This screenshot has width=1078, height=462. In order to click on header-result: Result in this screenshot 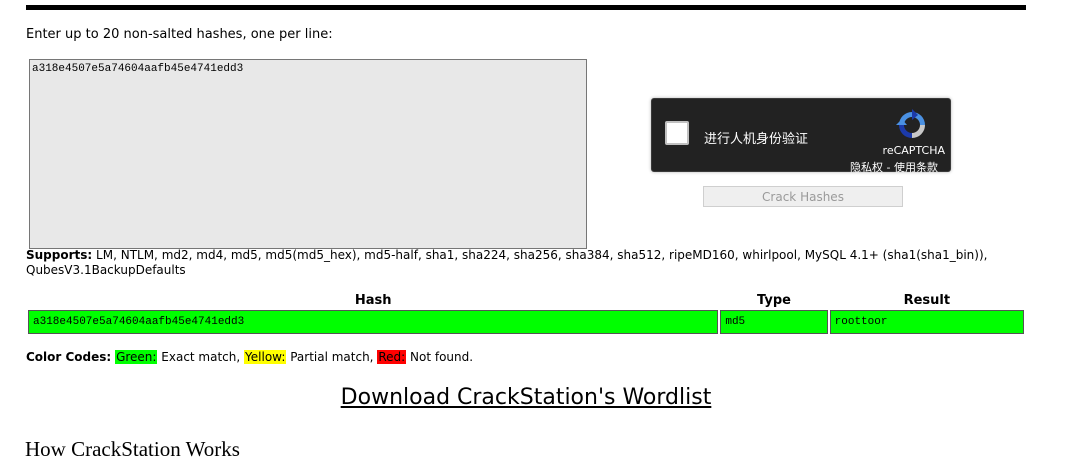, I will do `click(927, 300)`.